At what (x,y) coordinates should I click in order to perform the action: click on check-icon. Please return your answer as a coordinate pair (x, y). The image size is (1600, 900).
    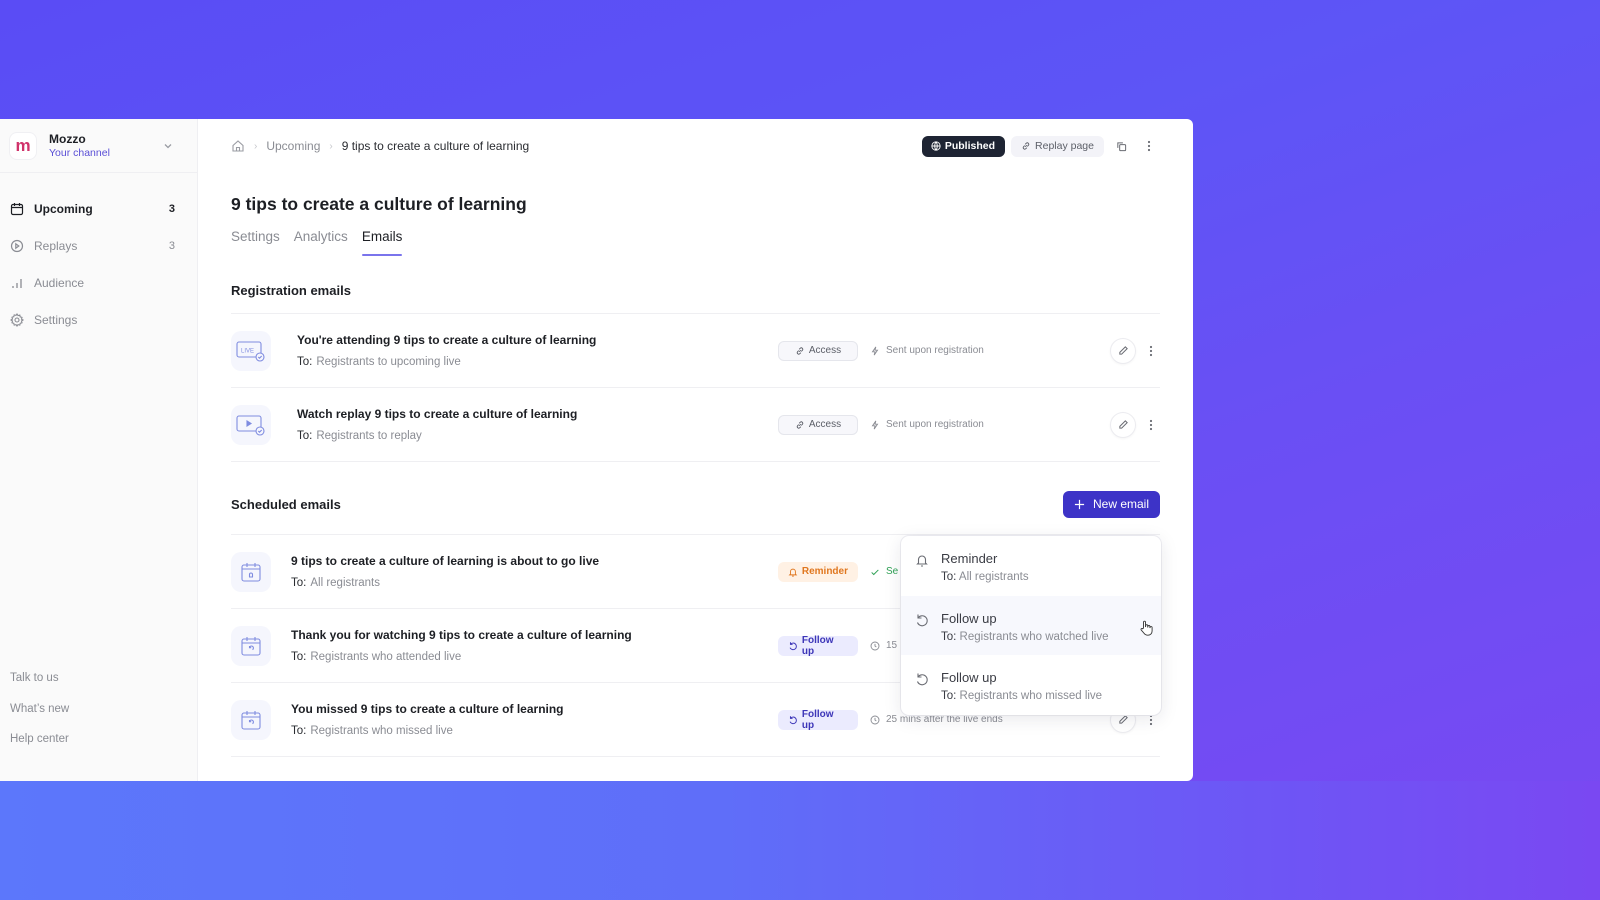
    Looking at the image, I should click on (875, 572).